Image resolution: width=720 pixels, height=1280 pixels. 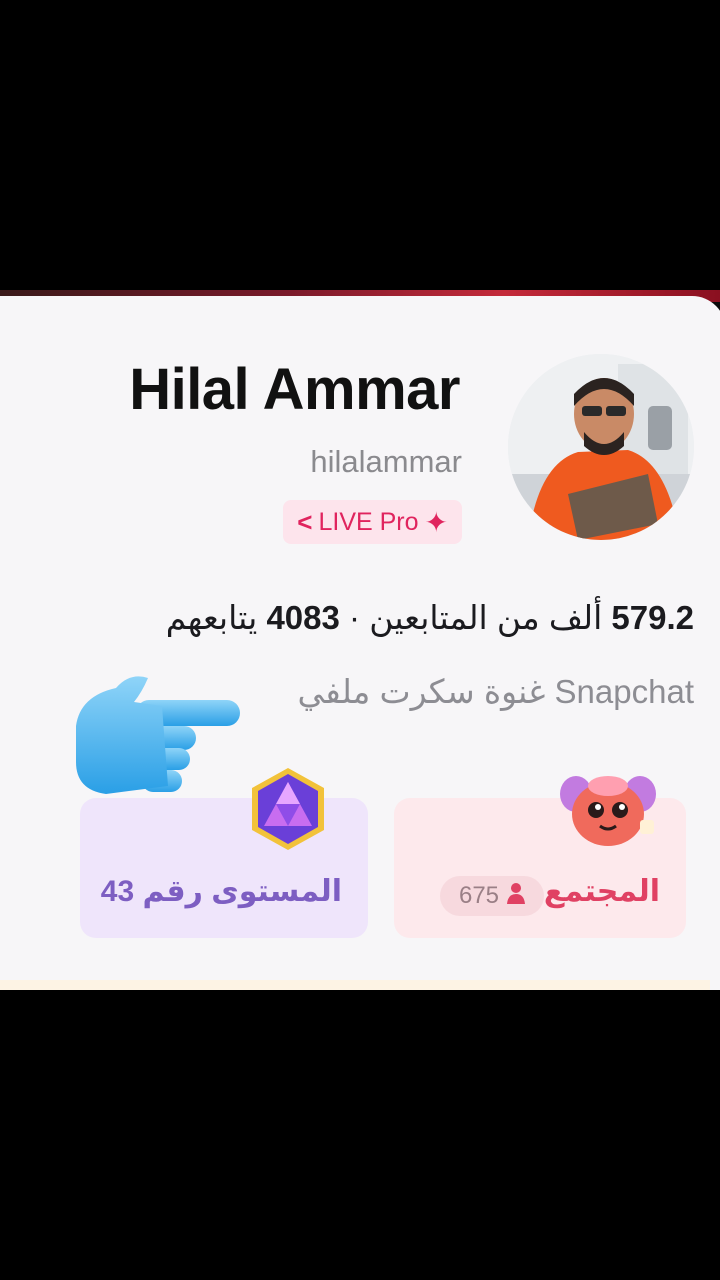 I want to click on profile-name: Hilal Ammar, so click(x=294, y=389).